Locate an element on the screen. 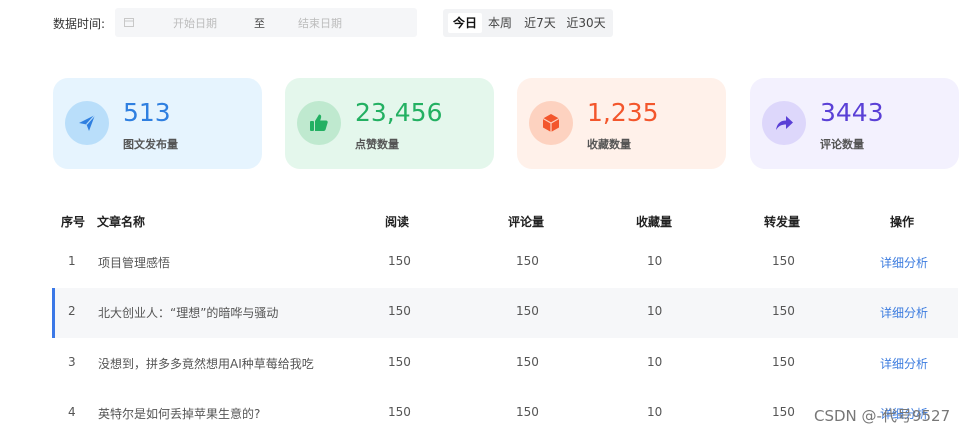 The height and width of the screenshot is (439, 971). stat-card-posts: 513 图文发布量 is located at coordinates (157, 123).